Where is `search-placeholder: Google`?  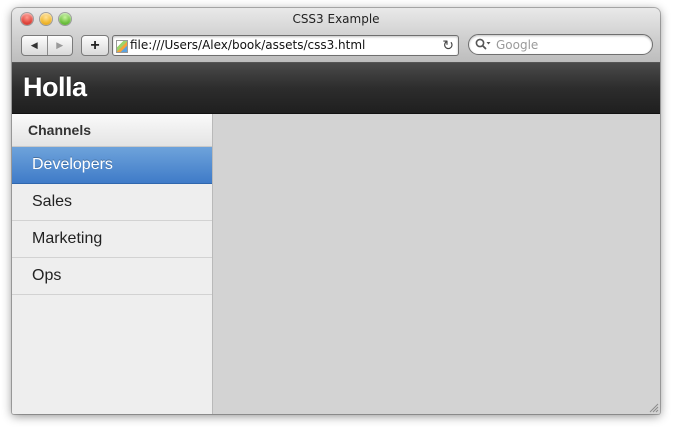
search-placeholder: Google is located at coordinates (517, 45).